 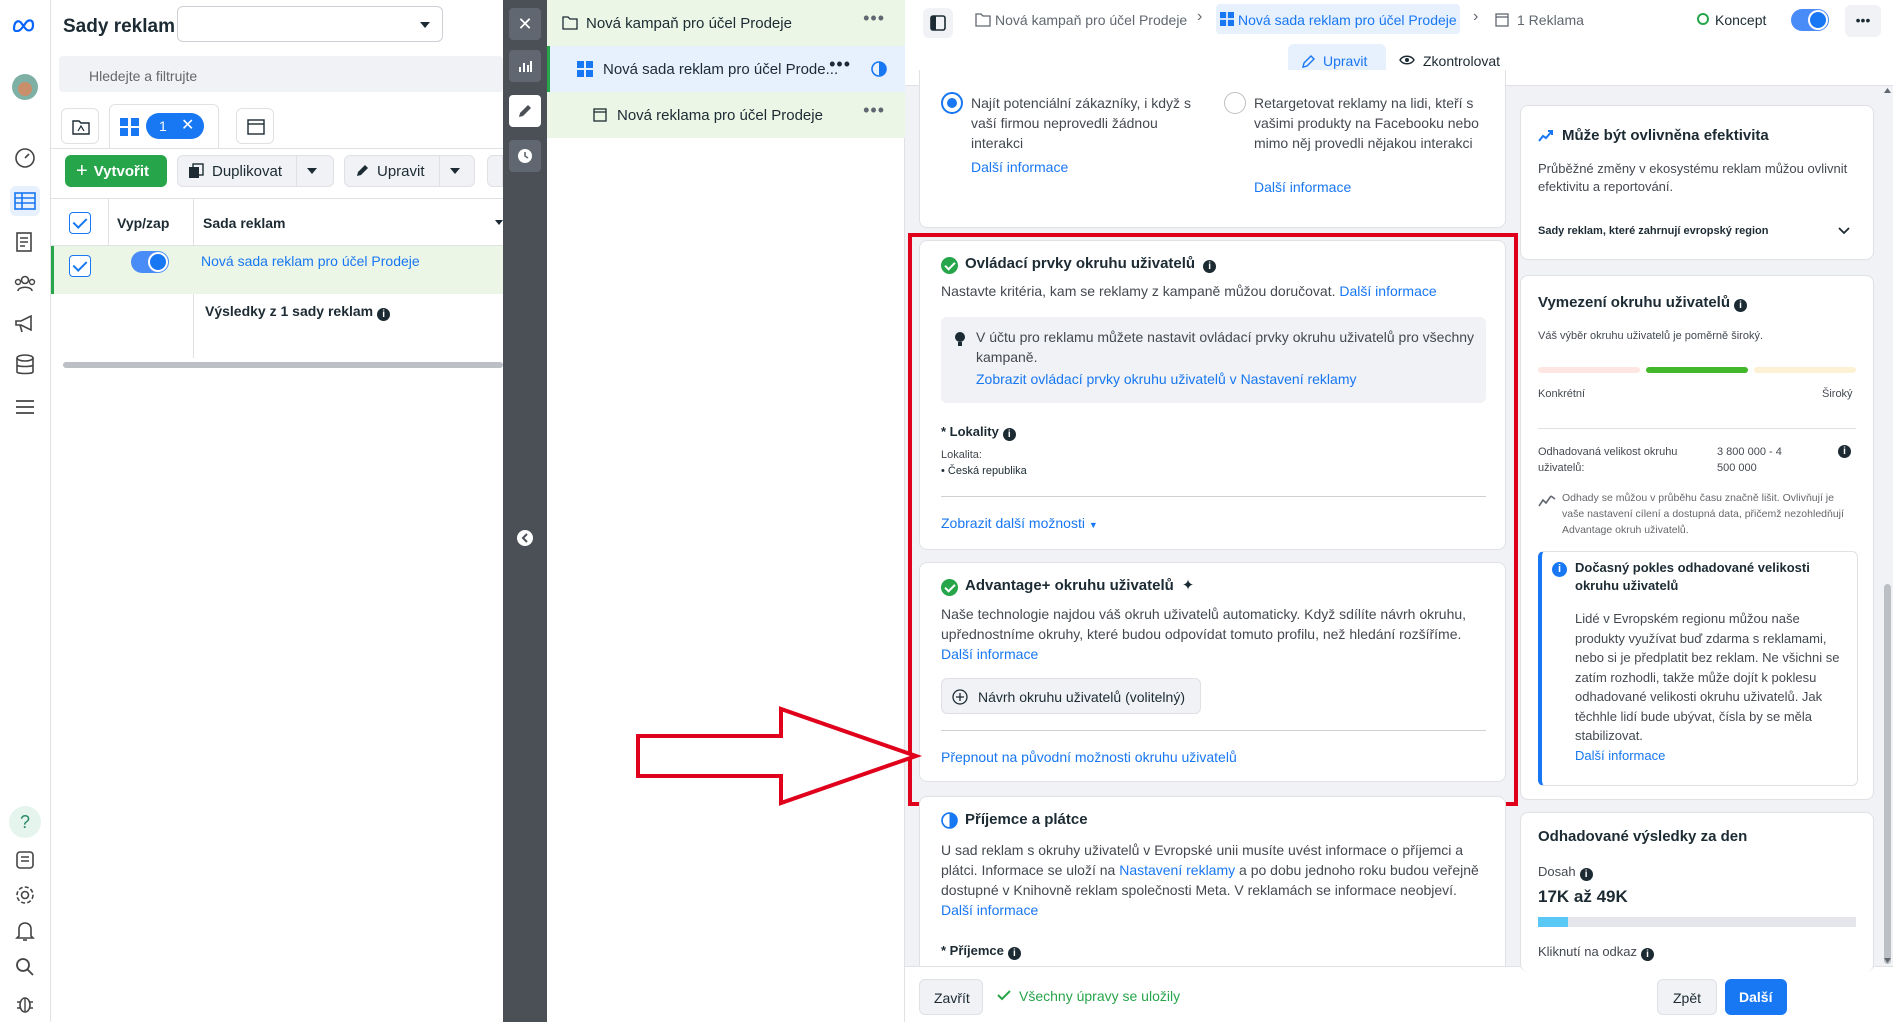 What do you see at coordinates (25, 860) in the screenshot?
I see `news-icon` at bounding box center [25, 860].